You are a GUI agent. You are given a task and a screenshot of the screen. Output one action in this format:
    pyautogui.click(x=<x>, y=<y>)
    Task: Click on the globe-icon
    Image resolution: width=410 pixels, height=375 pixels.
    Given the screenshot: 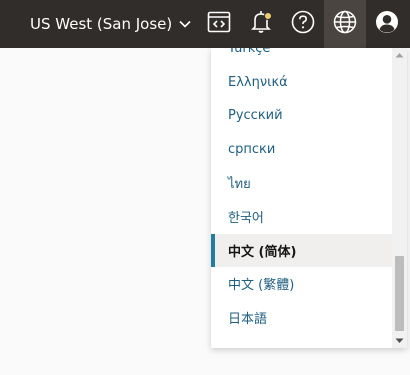 What is the action you would take?
    pyautogui.click(x=345, y=24)
    